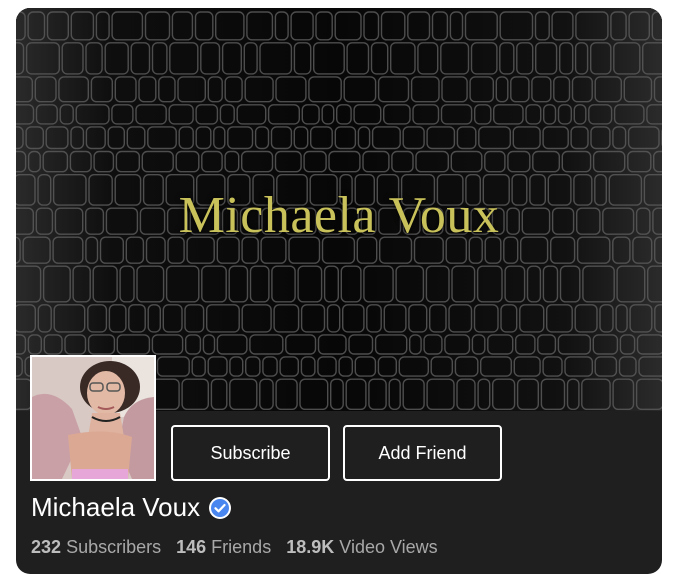 The height and width of the screenshot is (574, 680). I want to click on verified-badge-icon, so click(220, 508).